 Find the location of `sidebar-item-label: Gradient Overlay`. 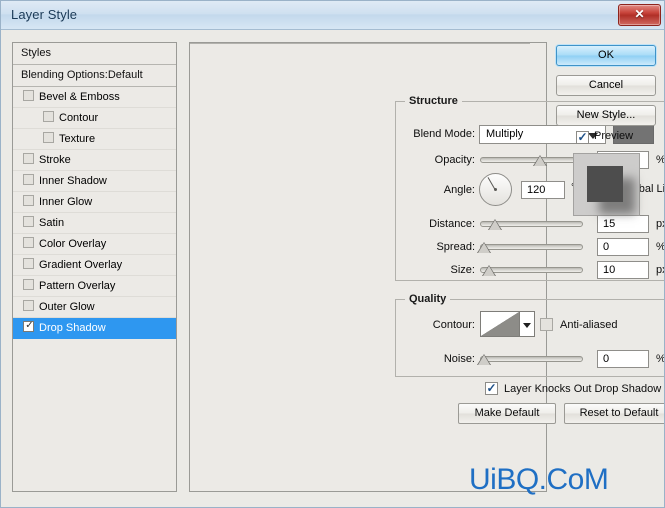

sidebar-item-label: Gradient Overlay is located at coordinates (81, 265).